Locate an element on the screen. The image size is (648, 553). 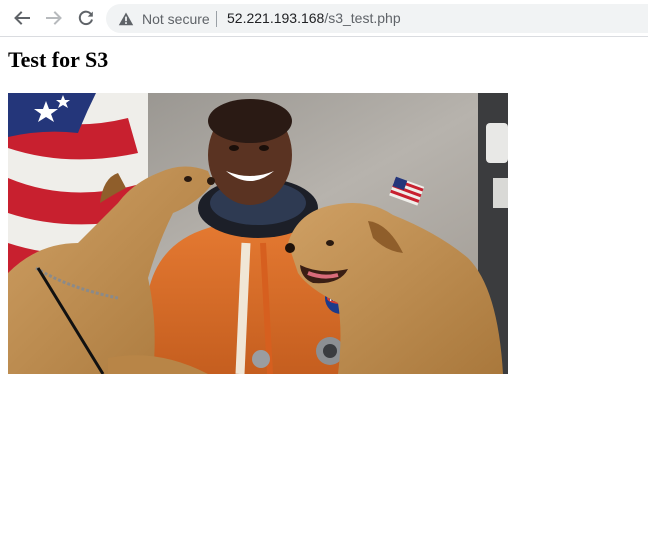
page-title: Test for S3 is located at coordinates (58, 59).